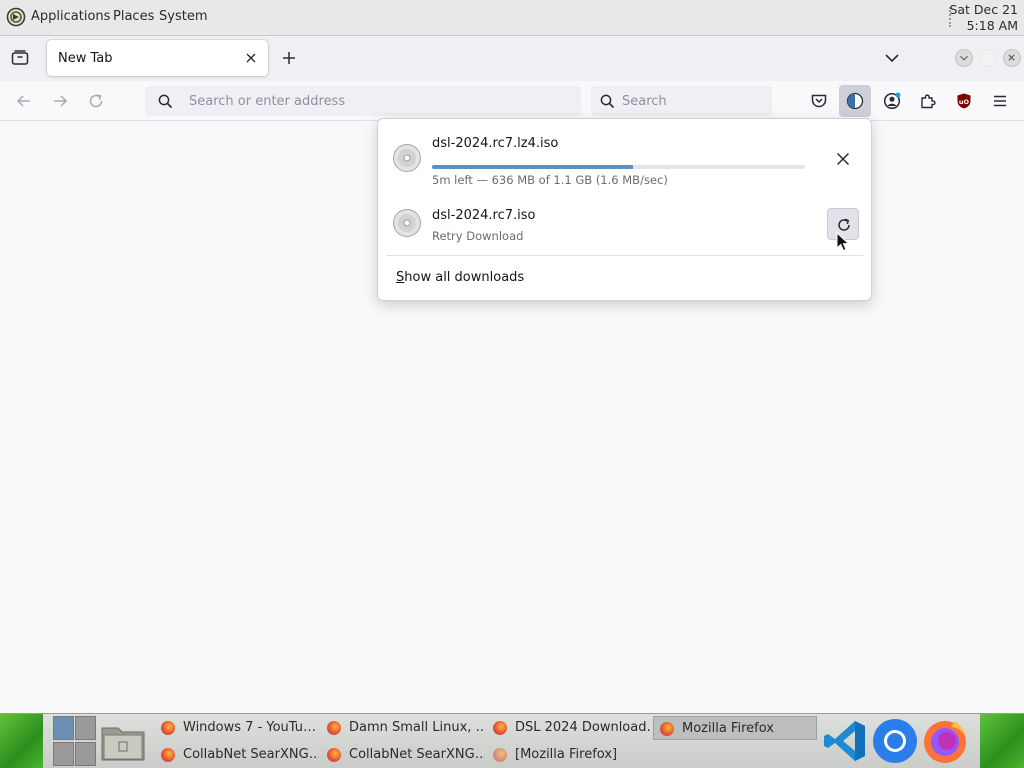 The height and width of the screenshot is (768, 1024). I want to click on forward-arrow-icon, so click(60, 101).